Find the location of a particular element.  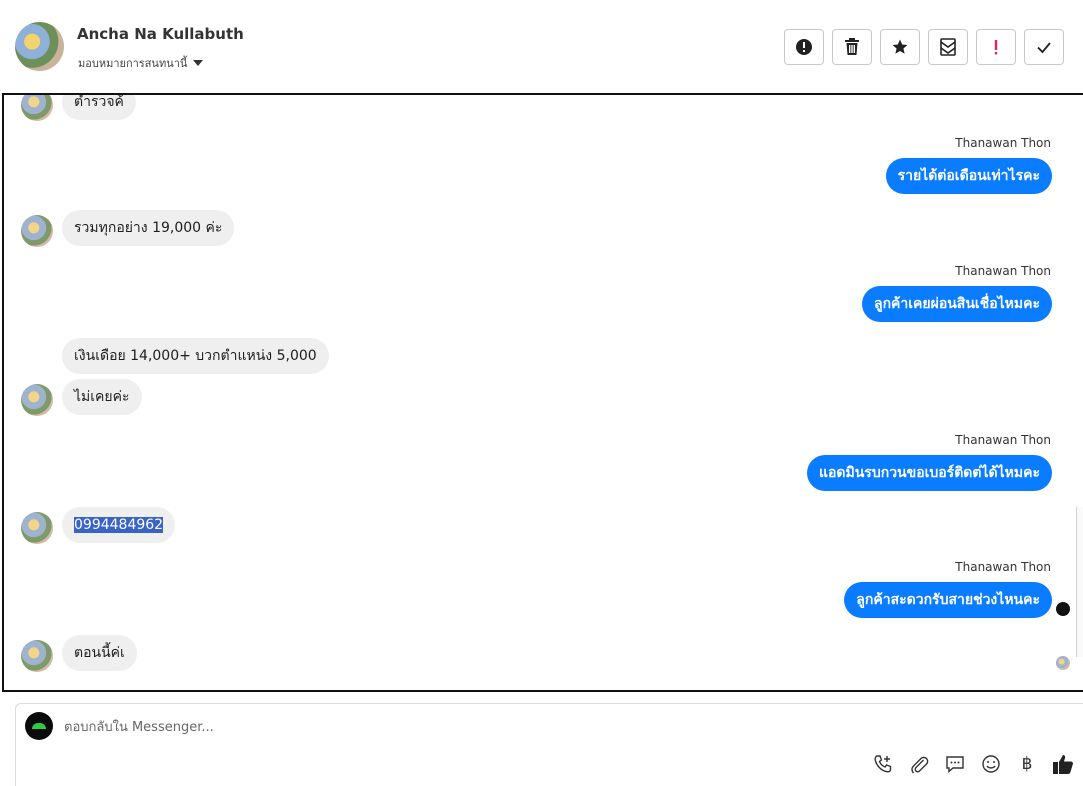

assign-conversation-dropdown: มอบหมายการสนทนานี้ is located at coordinates (141, 63).